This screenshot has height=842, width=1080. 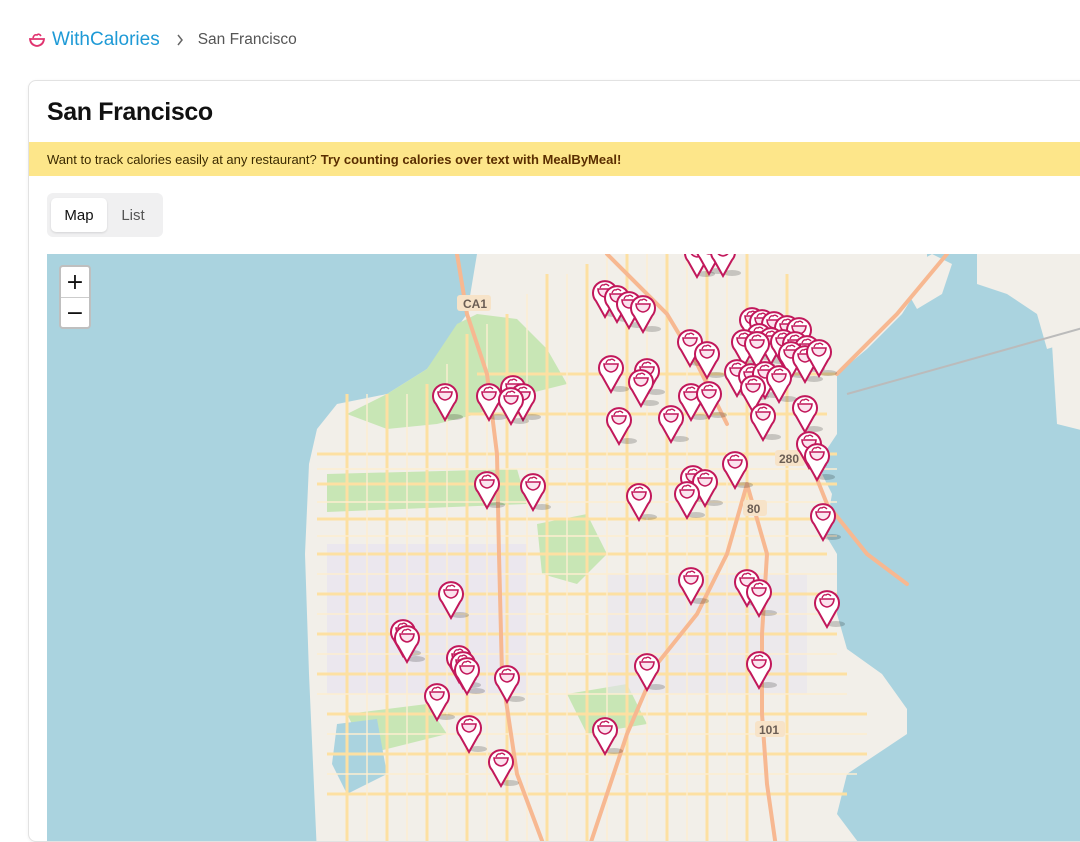 What do you see at coordinates (79, 215) in the screenshot?
I see `tab-map: Map` at bounding box center [79, 215].